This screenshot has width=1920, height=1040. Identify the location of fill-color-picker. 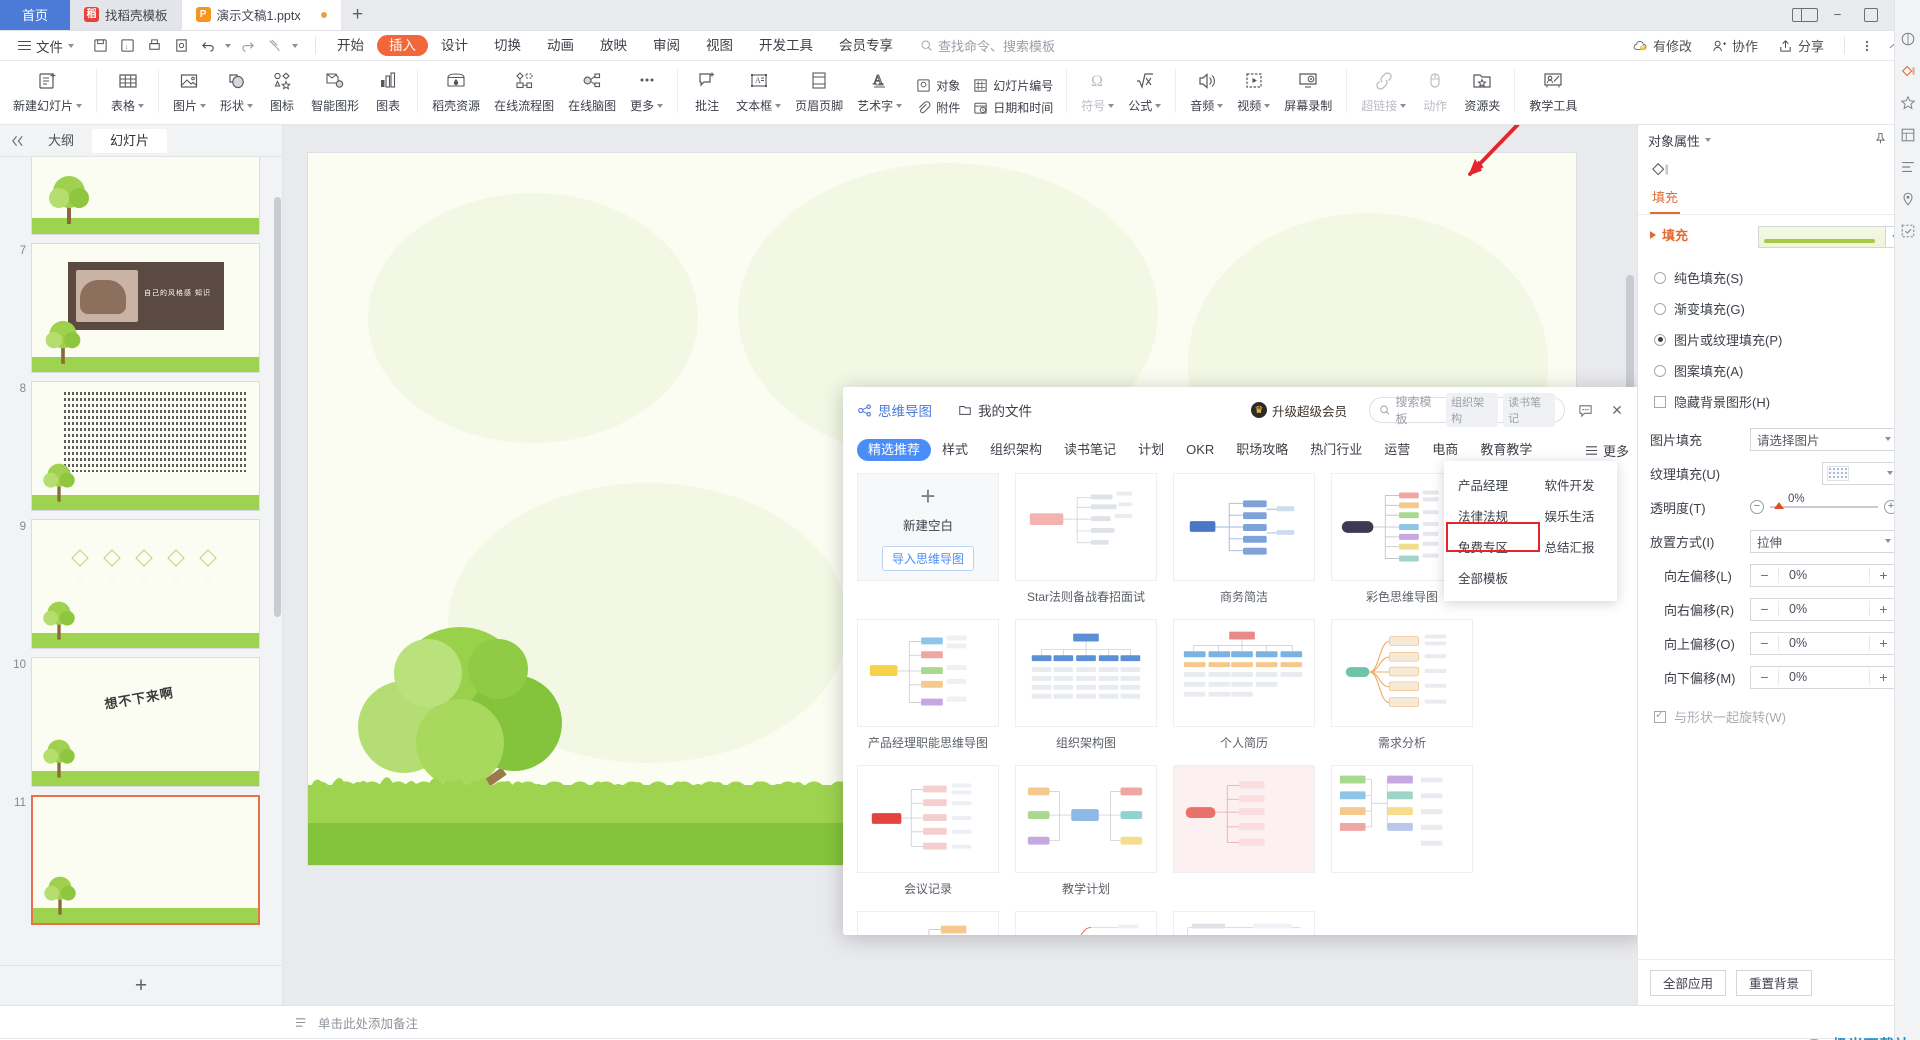
(1833, 237).